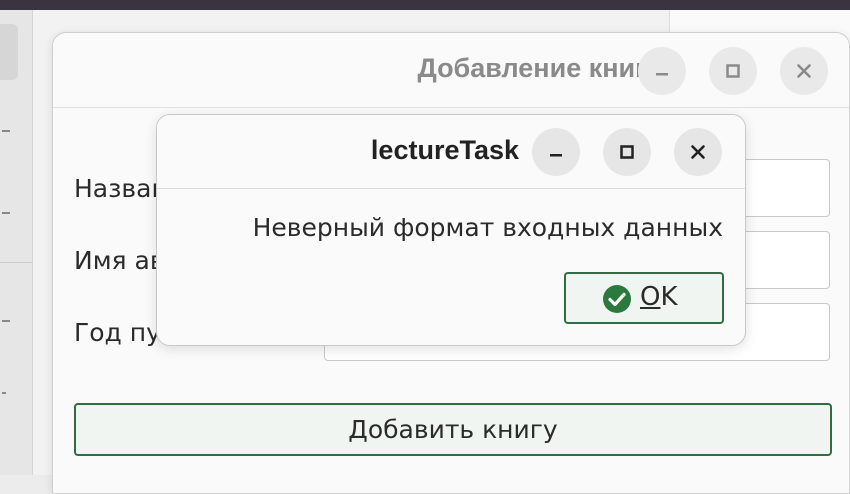 Image resolution: width=850 pixels, height=494 pixels. What do you see at coordinates (659, 297) in the screenshot?
I see `ok-label: OK` at bounding box center [659, 297].